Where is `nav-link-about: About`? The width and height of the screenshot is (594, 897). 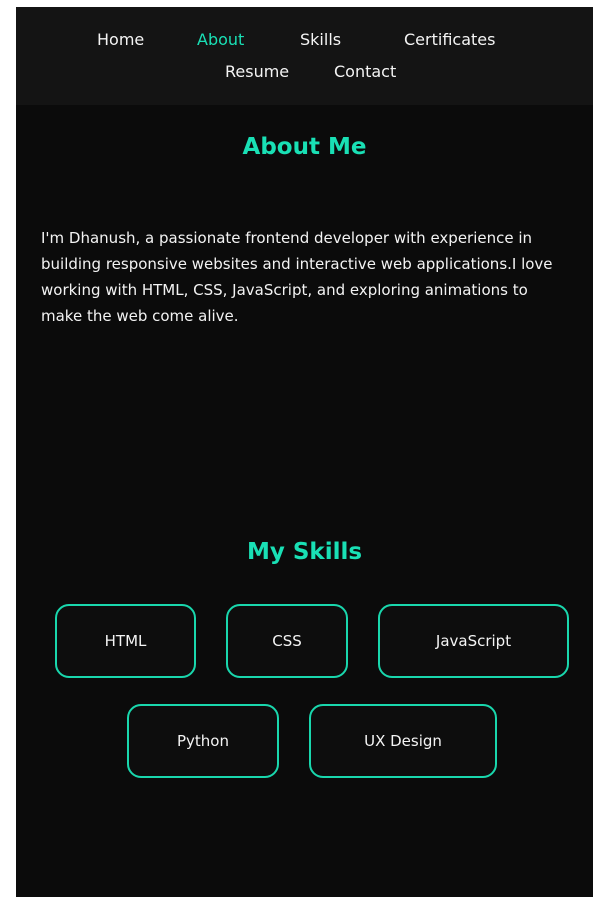
nav-link-about: About is located at coordinates (220, 40).